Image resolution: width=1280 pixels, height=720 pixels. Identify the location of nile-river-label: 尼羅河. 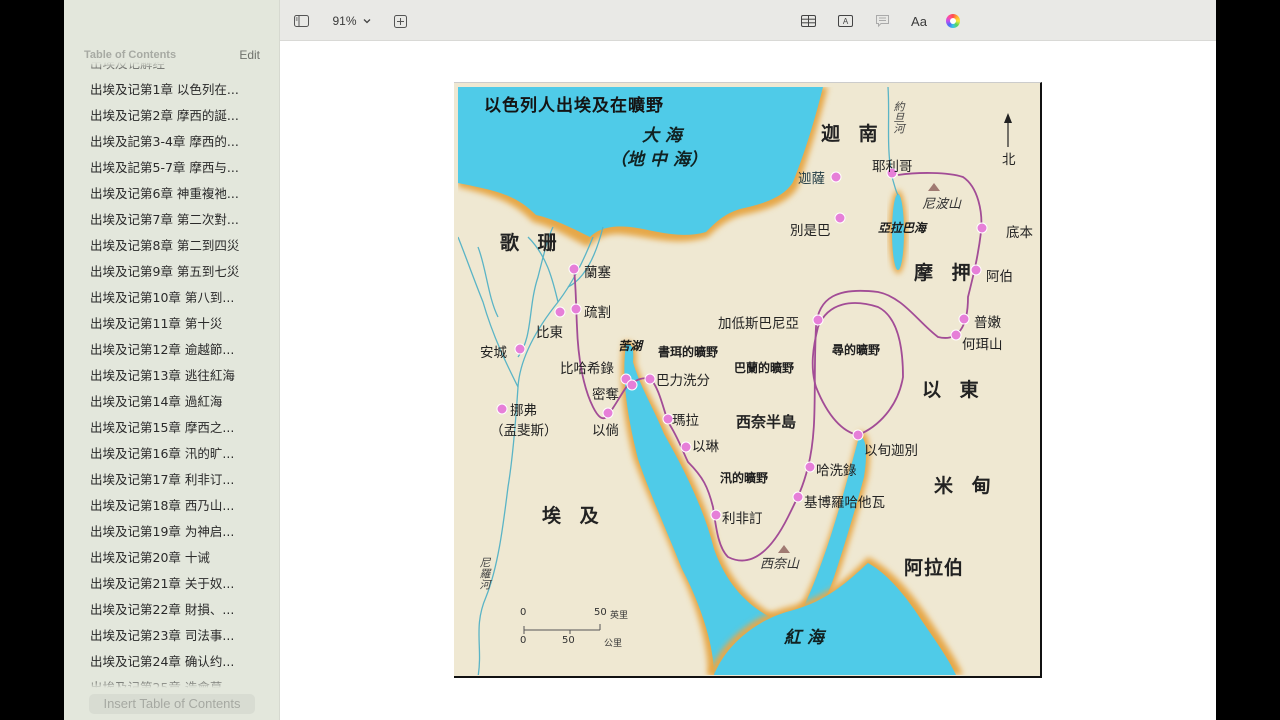
(484, 573).